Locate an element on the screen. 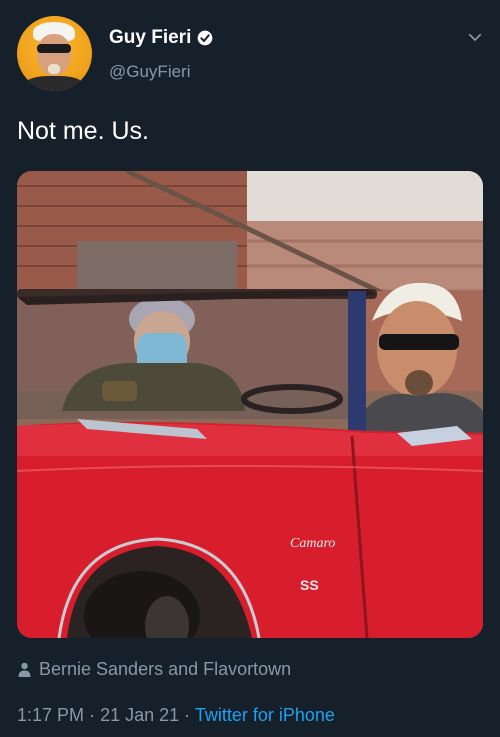 The width and height of the screenshot is (500, 737). ss-badge: SS is located at coordinates (309, 585).